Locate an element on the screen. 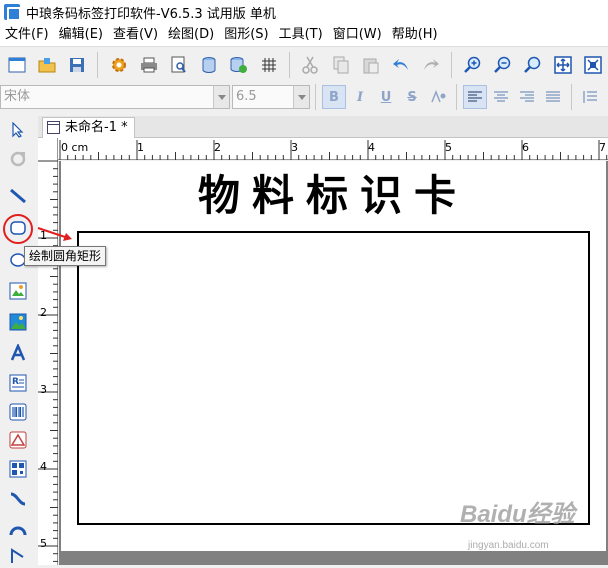 This screenshot has width=608, height=568. align-center-button is located at coordinates (501, 97).